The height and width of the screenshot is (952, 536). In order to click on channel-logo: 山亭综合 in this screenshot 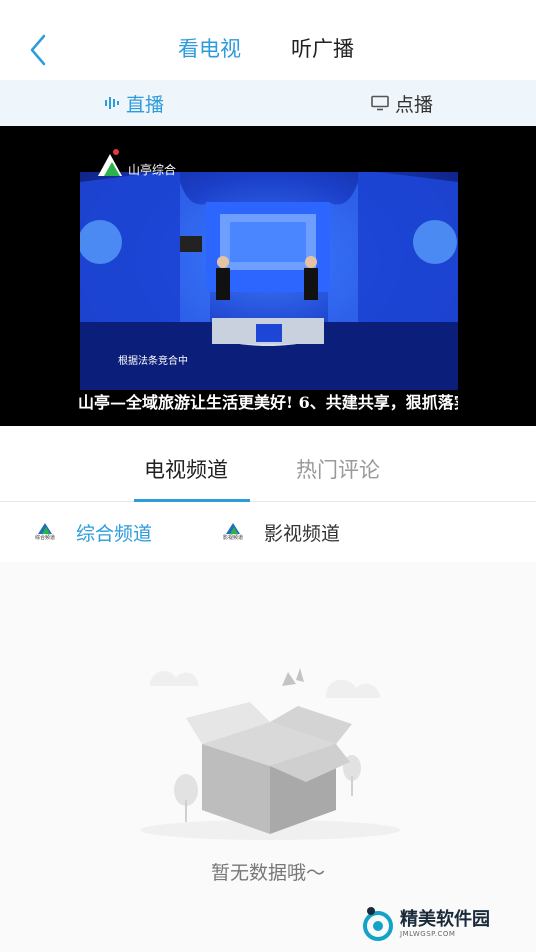, I will do `click(136, 162)`.